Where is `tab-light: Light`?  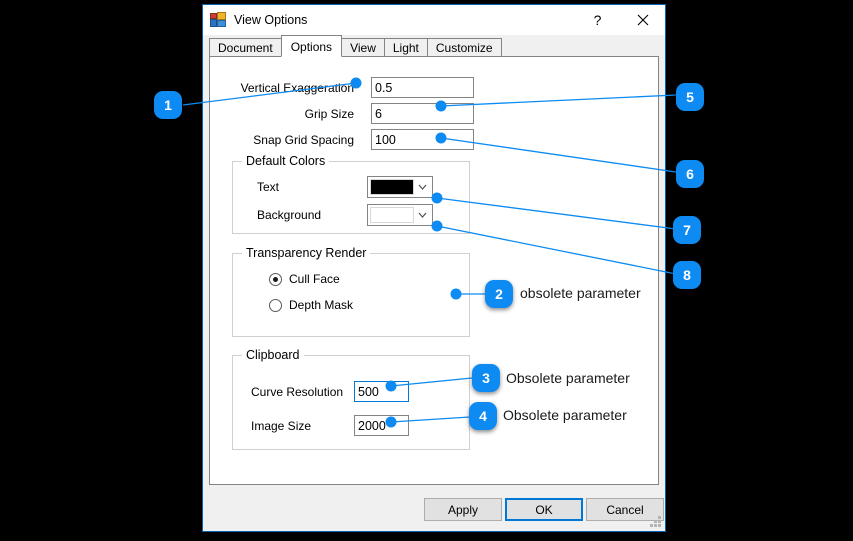 tab-light: Light is located at coordinates (405, 47).